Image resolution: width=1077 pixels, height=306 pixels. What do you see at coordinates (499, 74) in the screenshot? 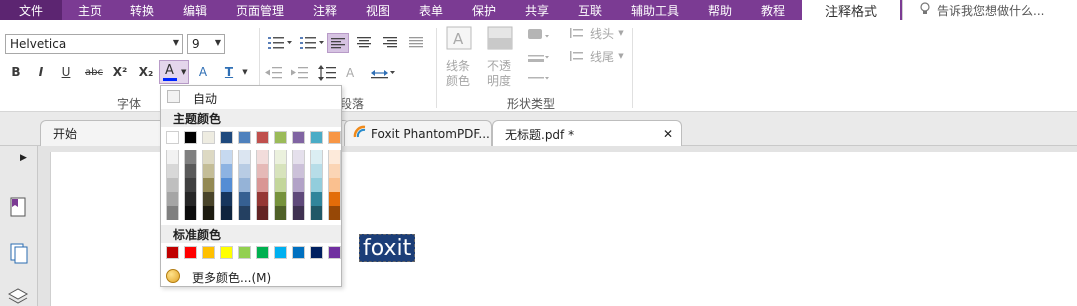
I see `opacity-button: 不透 明度` at bounding box center [499, 74].